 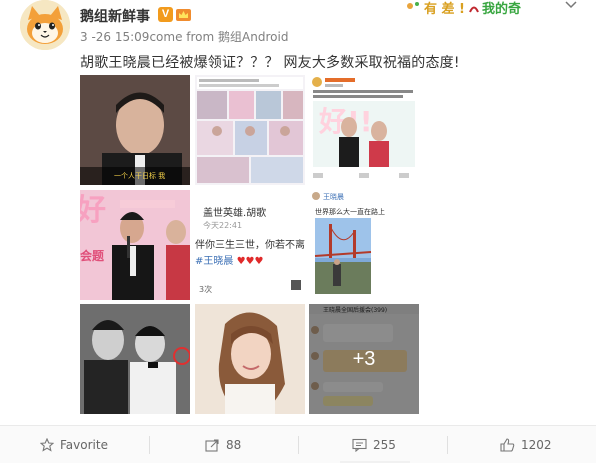 I want to click on cat-face-icon, so click(x=45, y=25).